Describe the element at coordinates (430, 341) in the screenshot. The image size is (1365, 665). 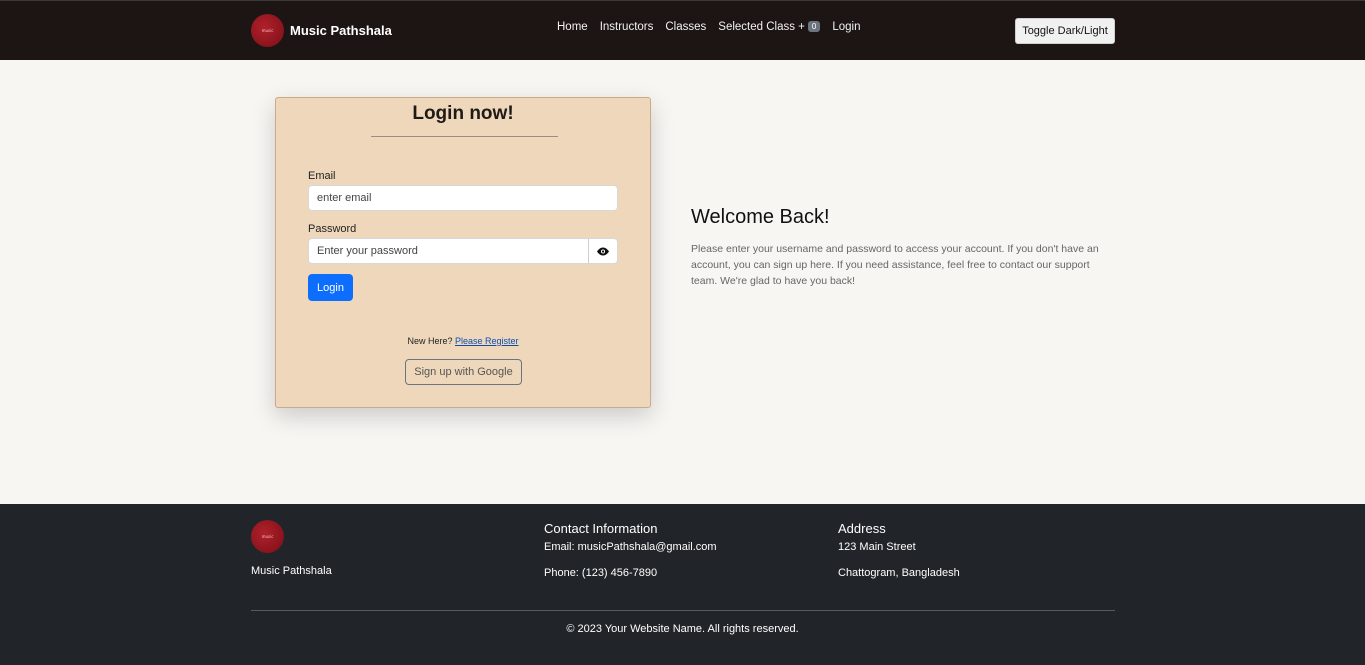
I see `new-here-text: New Here?` at that location.